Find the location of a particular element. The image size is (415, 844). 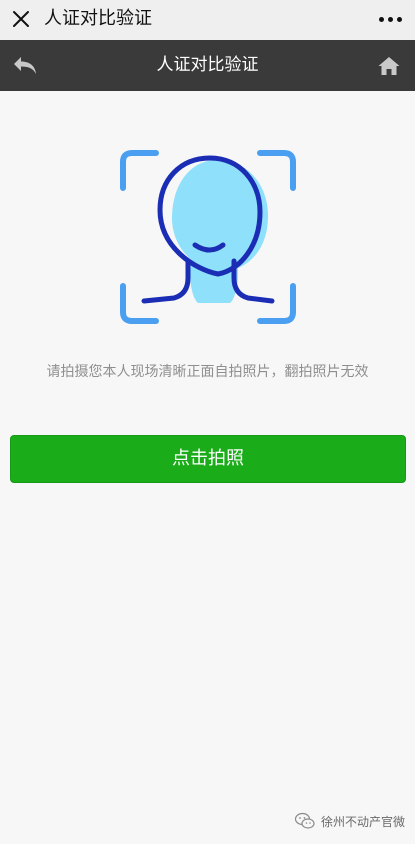

head-fill is located at coordinates (220, 216).